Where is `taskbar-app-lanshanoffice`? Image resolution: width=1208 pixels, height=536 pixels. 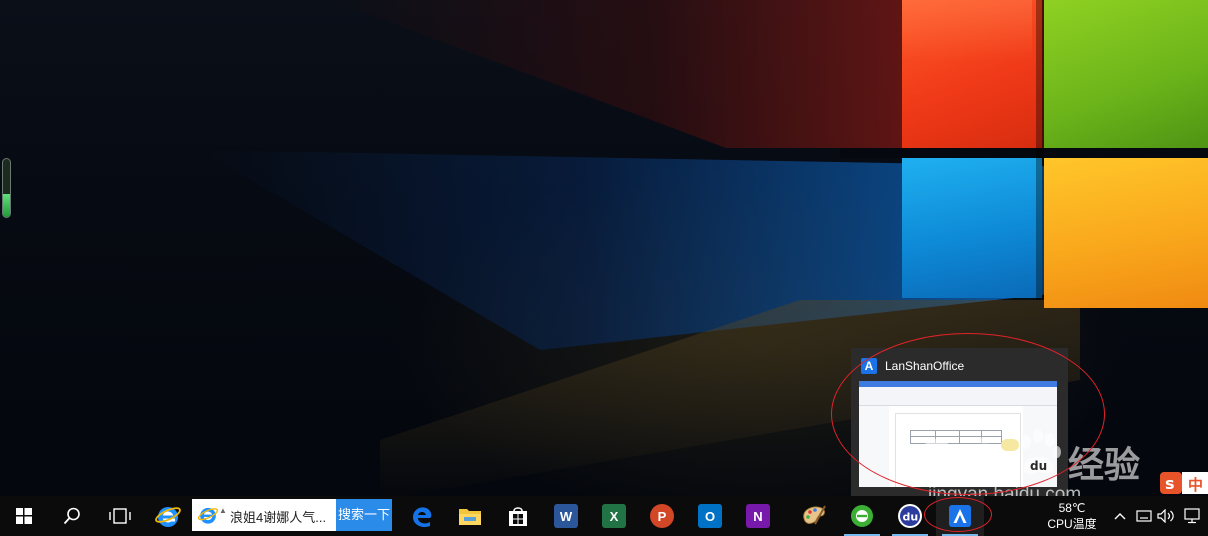 taskbar-app-lanshanoffice is located at coordinates (960, 516).